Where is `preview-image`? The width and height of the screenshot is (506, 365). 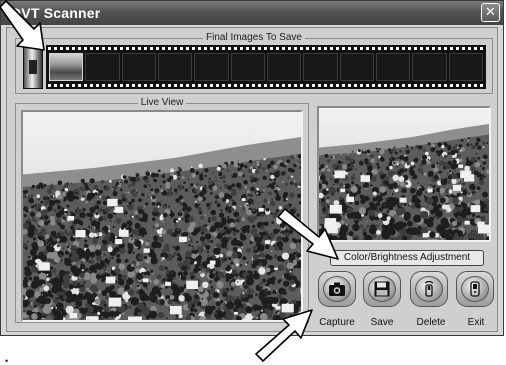 preview-image is located at coordinates (404, 174).